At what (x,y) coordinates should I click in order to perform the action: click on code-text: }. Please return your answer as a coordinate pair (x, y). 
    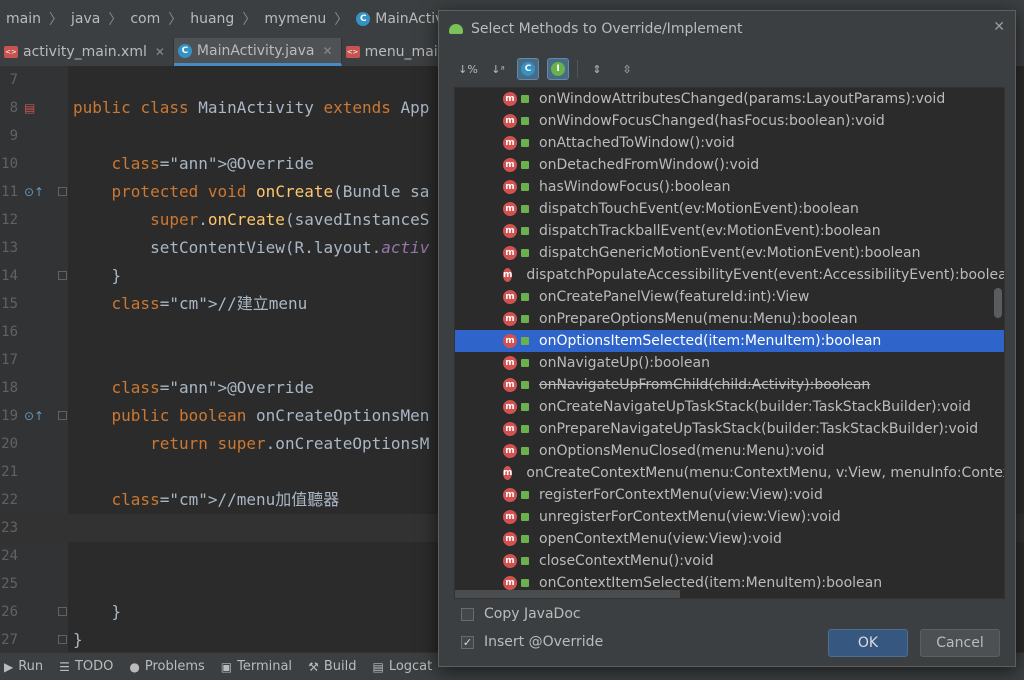
    Looking at the image, I should click on (97, 275).